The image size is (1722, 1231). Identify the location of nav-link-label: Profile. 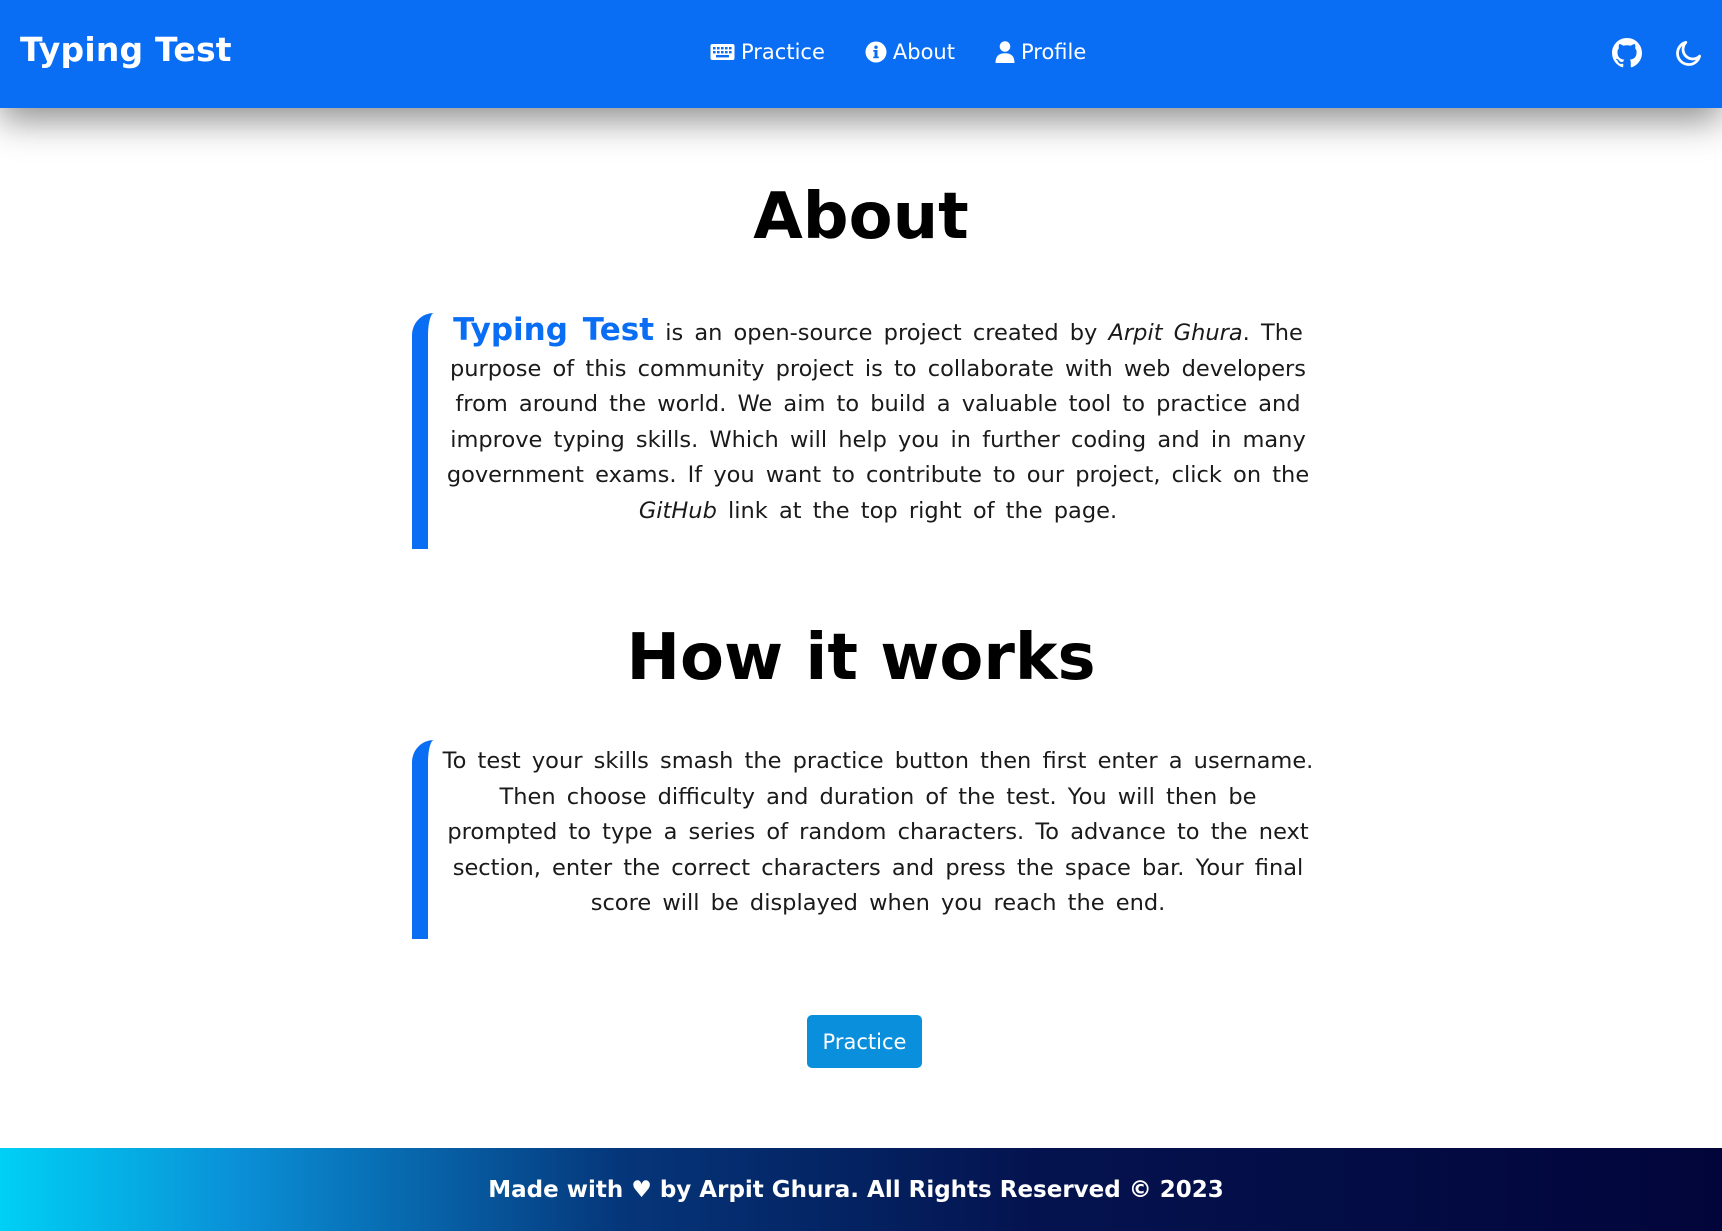
(1053, 52).